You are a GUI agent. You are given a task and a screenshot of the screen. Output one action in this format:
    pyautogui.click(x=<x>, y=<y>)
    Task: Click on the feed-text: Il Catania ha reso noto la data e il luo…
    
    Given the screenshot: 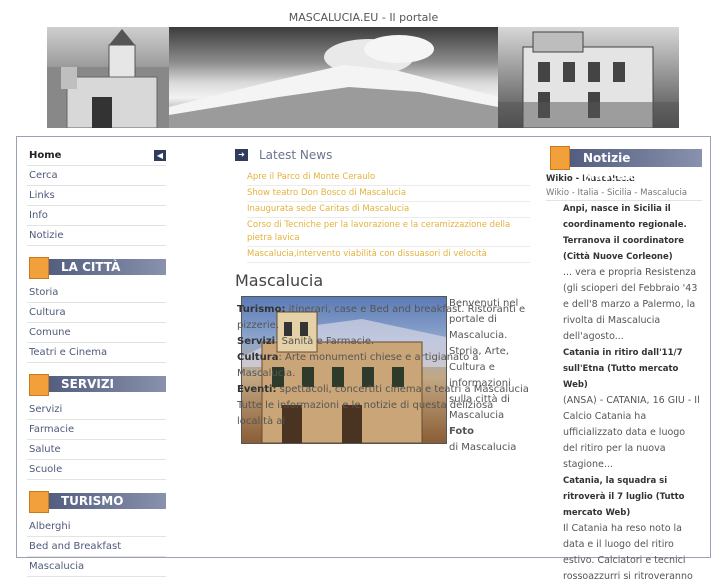 What is the action you would take?
    pyautogui.click(x=628, y=552)
    